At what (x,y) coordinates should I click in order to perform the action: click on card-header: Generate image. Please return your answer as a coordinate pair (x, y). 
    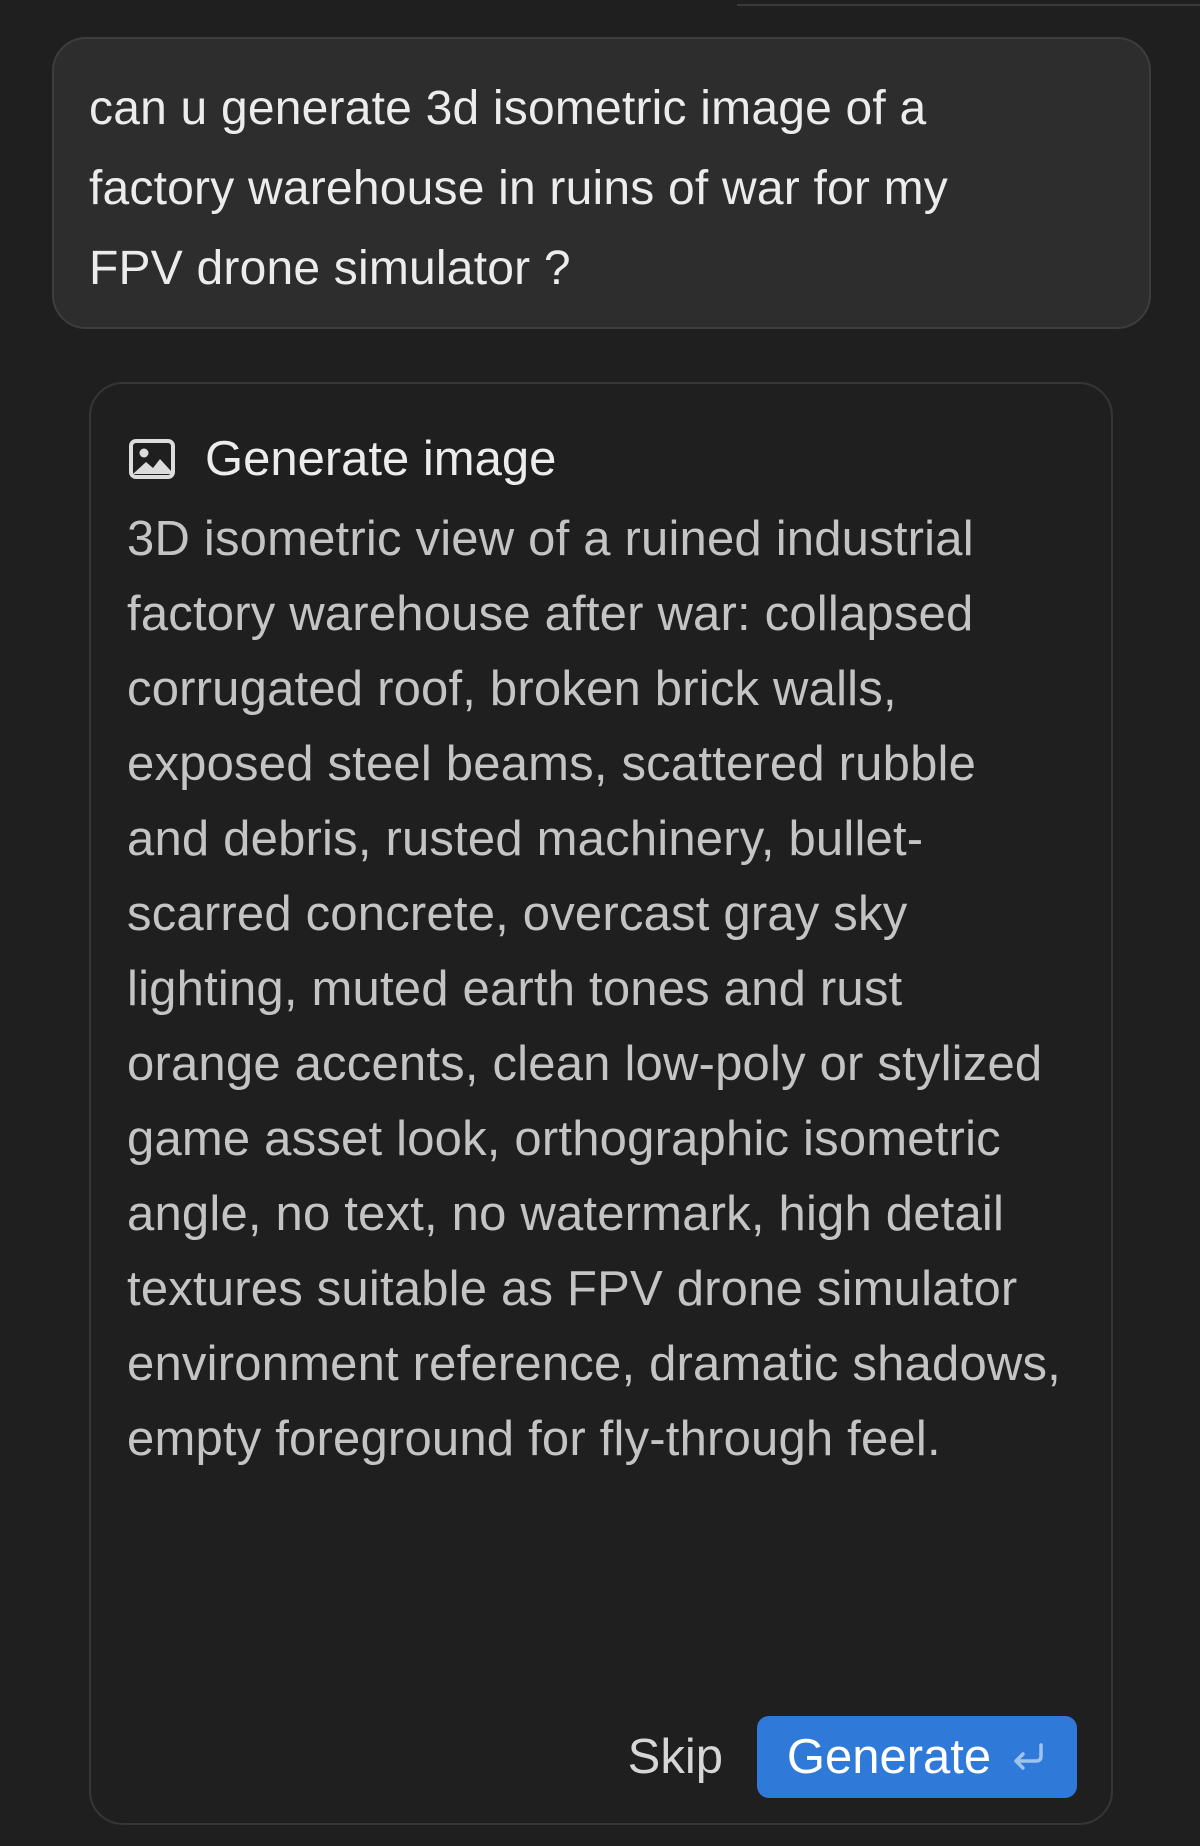
    Looking at the image, I should click on (342, 459).